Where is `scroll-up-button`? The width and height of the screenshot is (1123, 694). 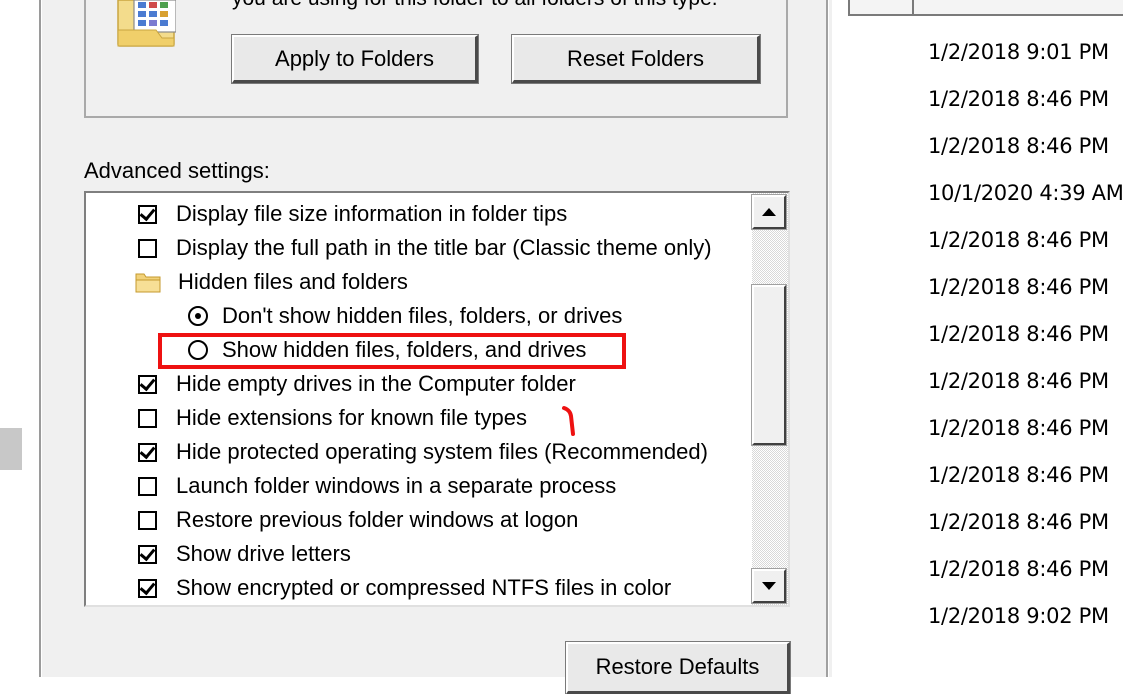 scroll-up-button is located at coordinates (769, 212).